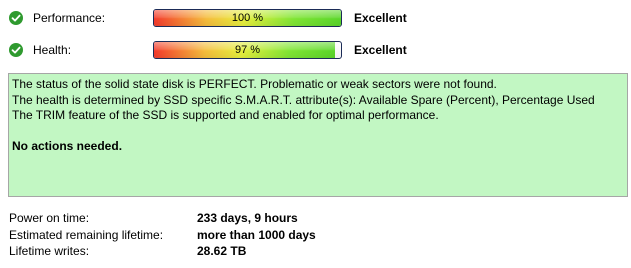  Describe the element at coordinates (69, 18) in the screenshot. I see `performance-label: Performance:` at that location.